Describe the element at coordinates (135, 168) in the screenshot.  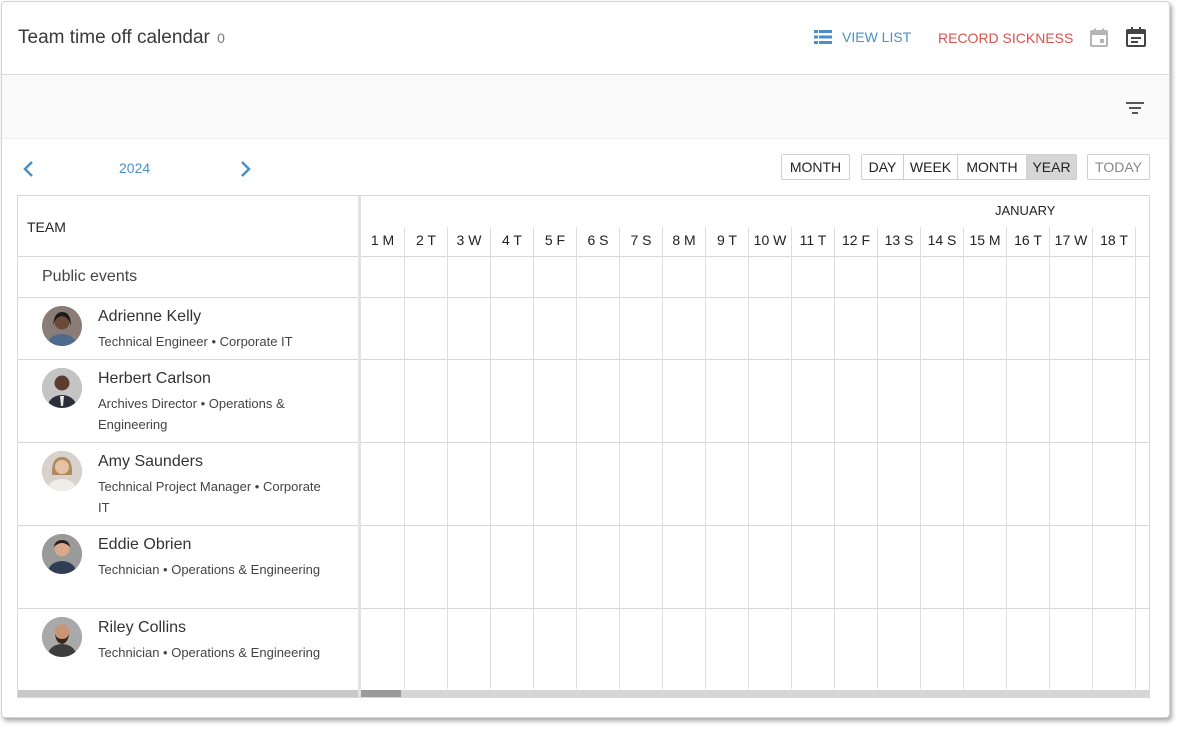
I see `year-label: 2024` at that location.